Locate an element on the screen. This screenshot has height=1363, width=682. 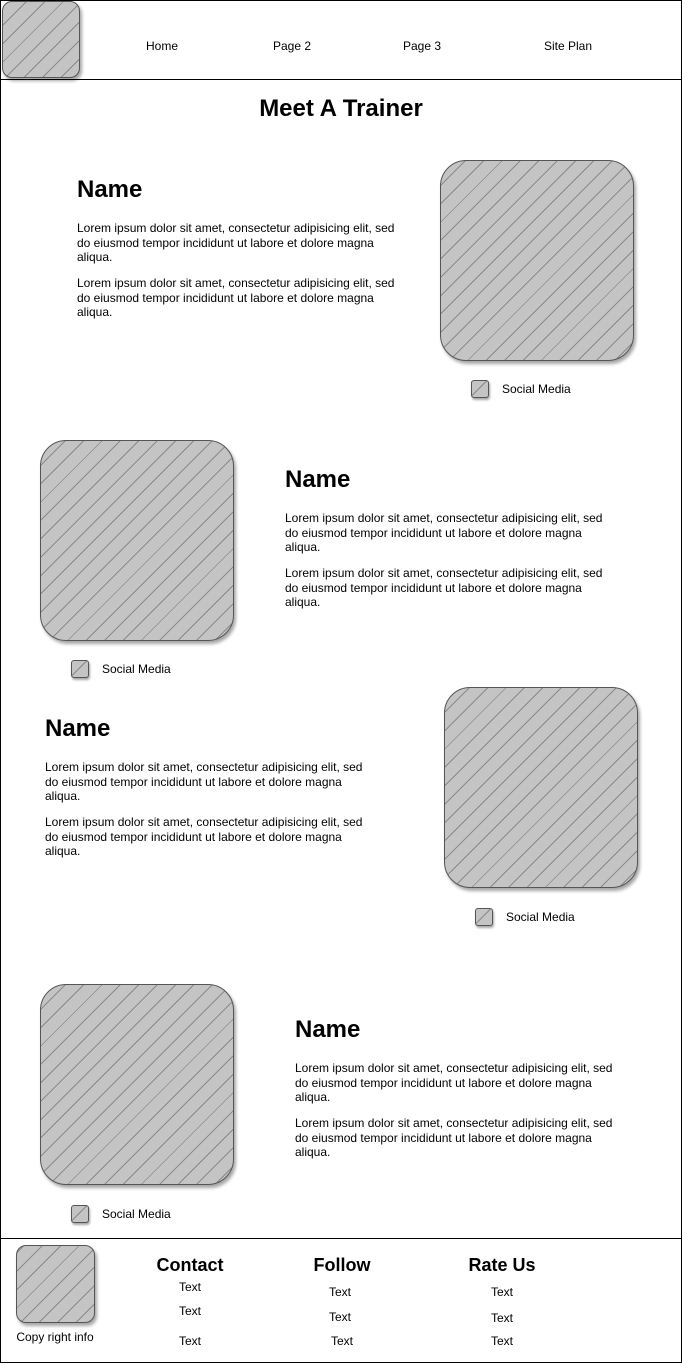
footer-follow-title: Follow is located at coordinates (342, 1265).